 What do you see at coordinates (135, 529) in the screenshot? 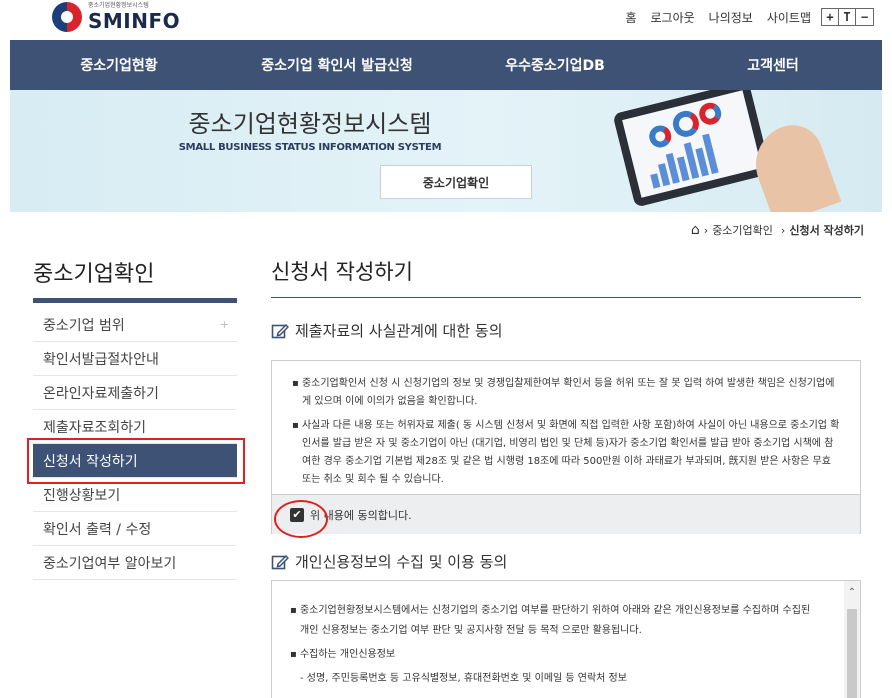
I see `sidebar-item-print-edit: 확인서 출력 / 수정` at bounding box center [135, 529].